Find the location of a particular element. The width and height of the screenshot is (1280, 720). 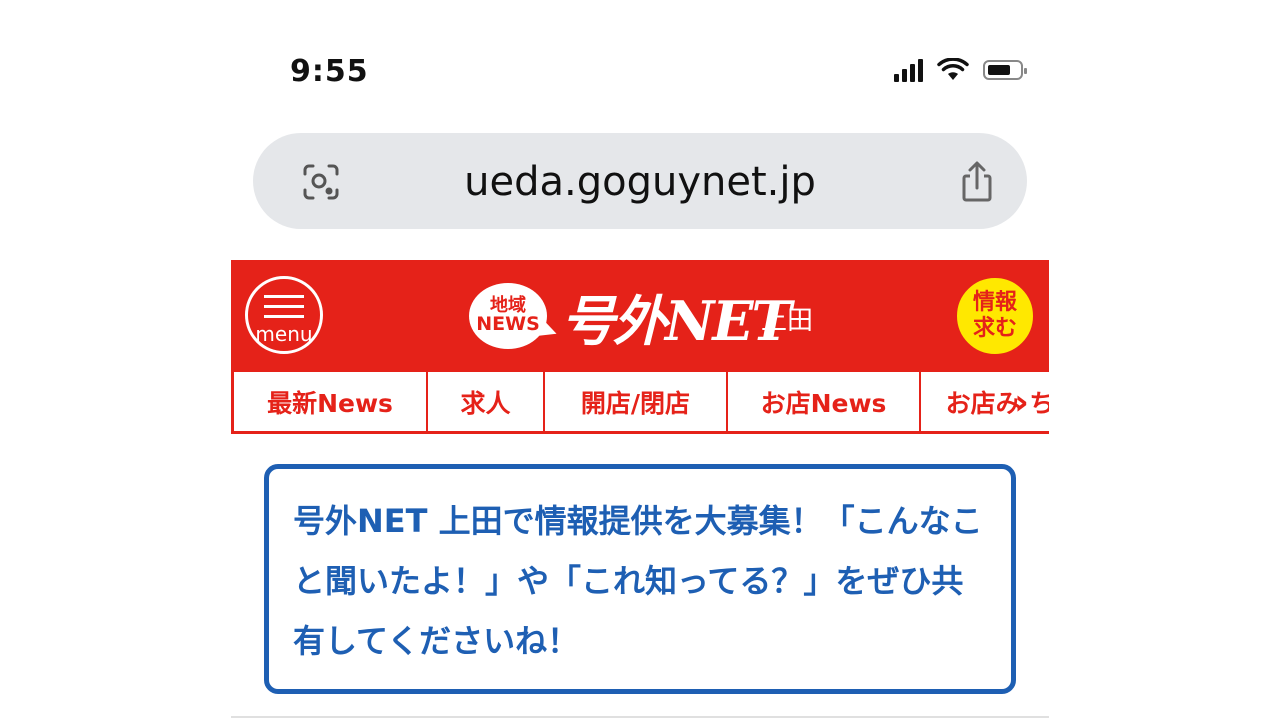

menu-button: menu is located at coordinates (284, 315).